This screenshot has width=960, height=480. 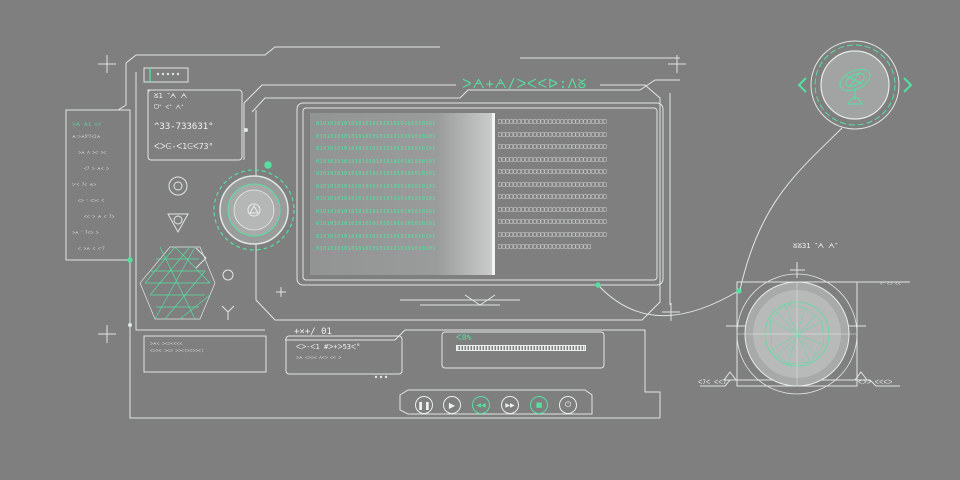 I want to click on code-line: ᐳᗅ ᐩ 7ᐸᐳ ᐳ, so click(x=85, y=232).